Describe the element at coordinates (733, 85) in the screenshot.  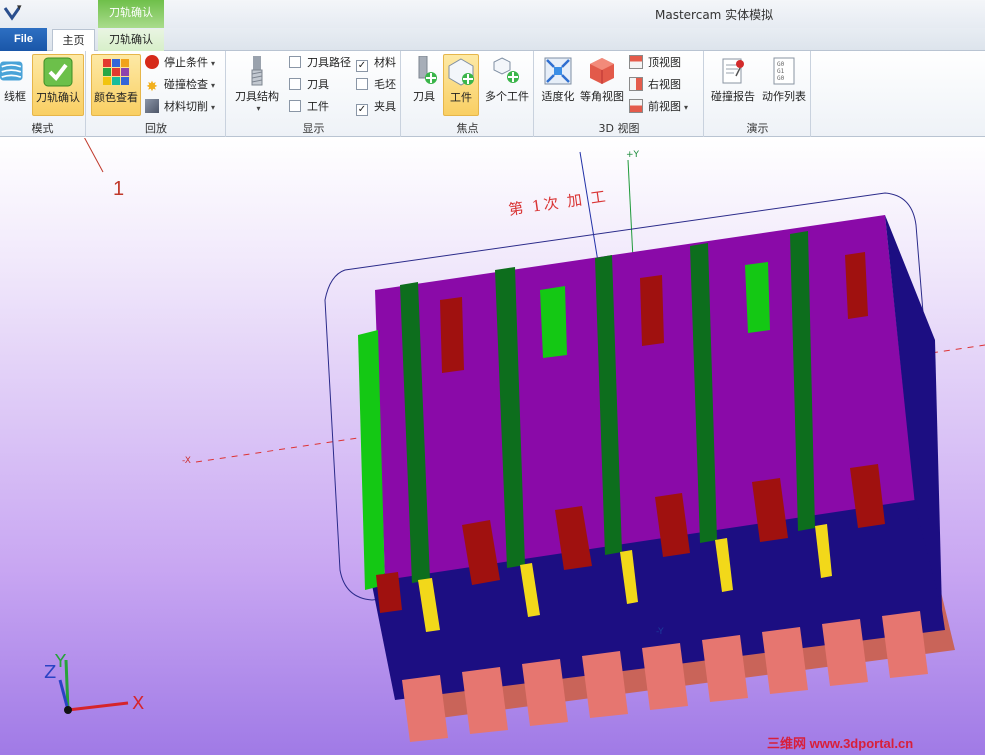
I see `collision-report-button: 碰撞报告` at that location.